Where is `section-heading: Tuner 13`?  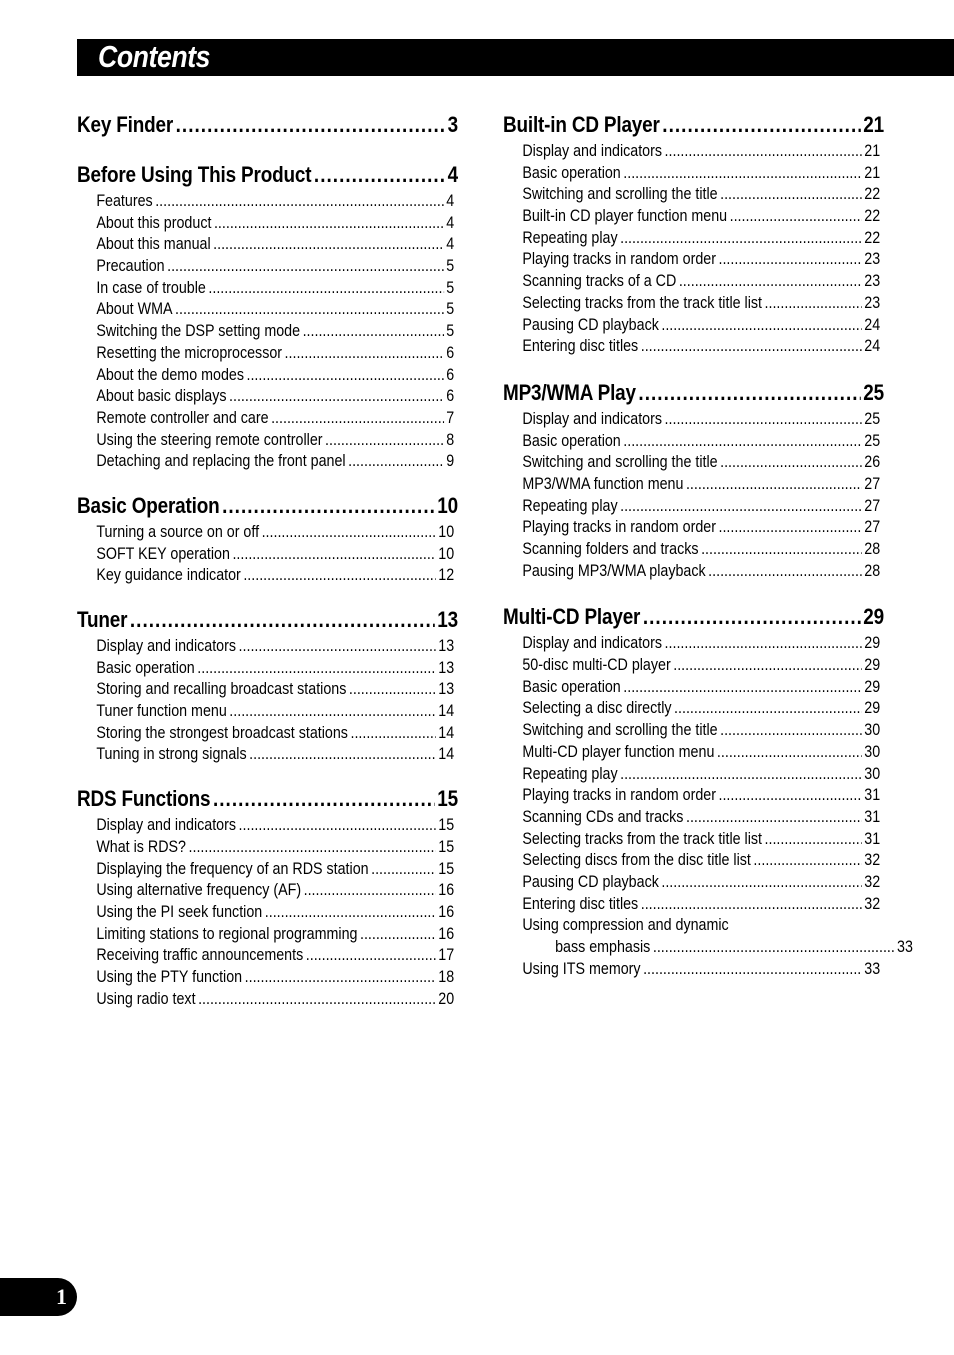 section-heading: Tuner 13 is located at coordinates (267, 620).